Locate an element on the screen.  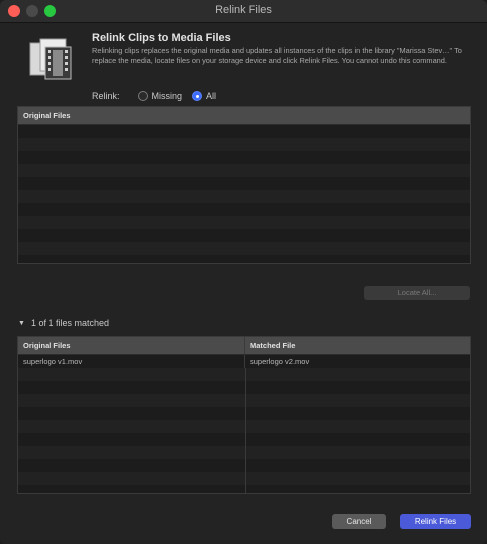
table-header: Original Files Matched File is located at coordinates (244, 346).